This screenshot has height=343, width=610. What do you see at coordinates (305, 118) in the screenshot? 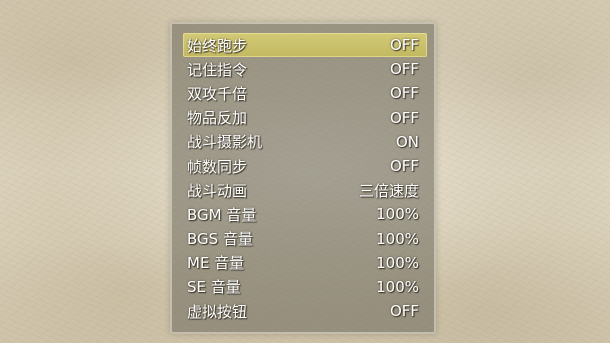
I see `option-item-reverse: 物品反加 OFF` at bounding box center [305, 118].